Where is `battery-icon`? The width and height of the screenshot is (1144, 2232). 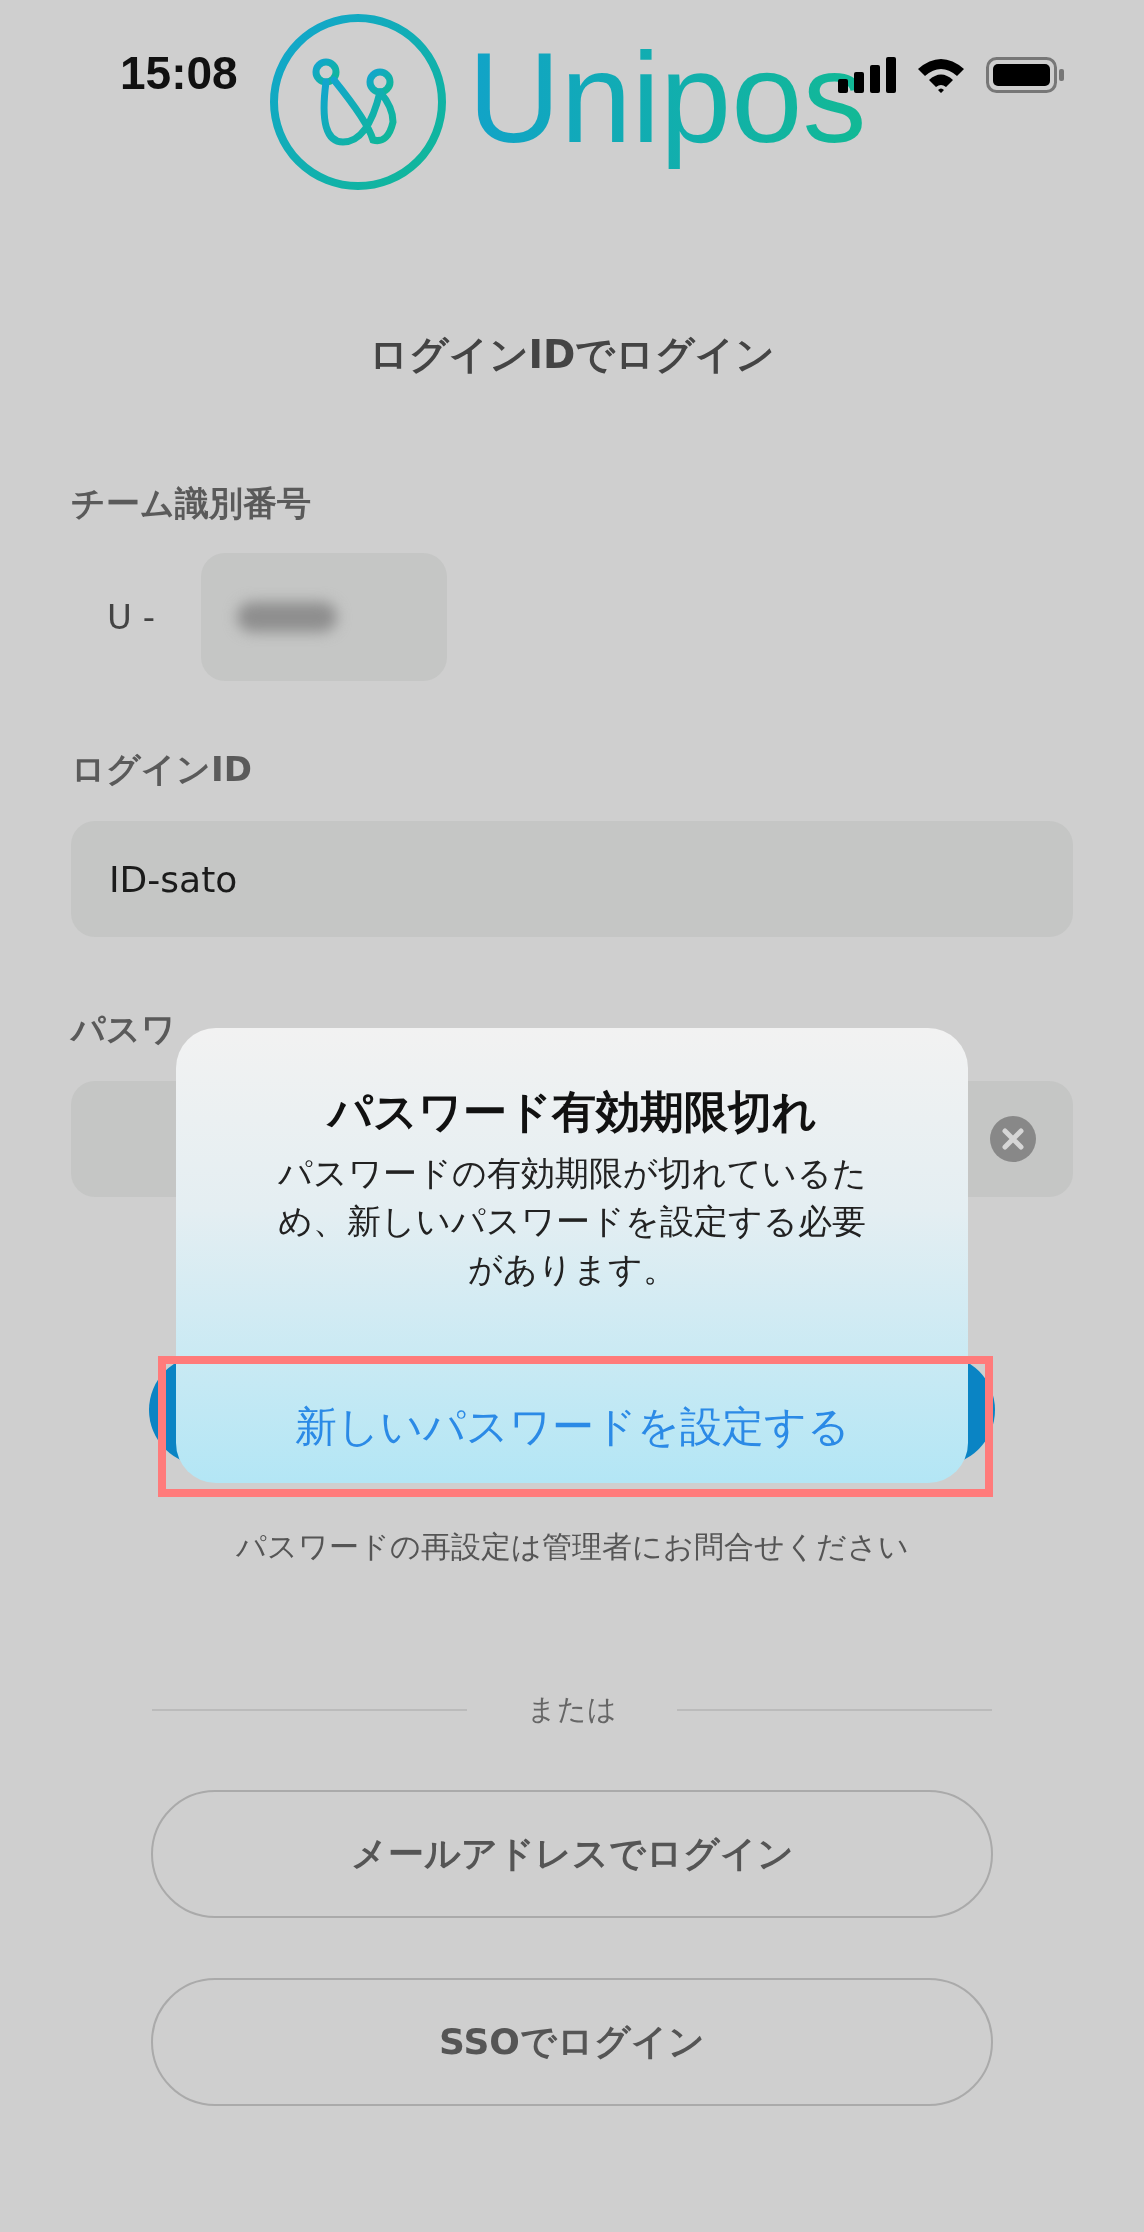
battery-icon is located at coordinates (1026, 75).